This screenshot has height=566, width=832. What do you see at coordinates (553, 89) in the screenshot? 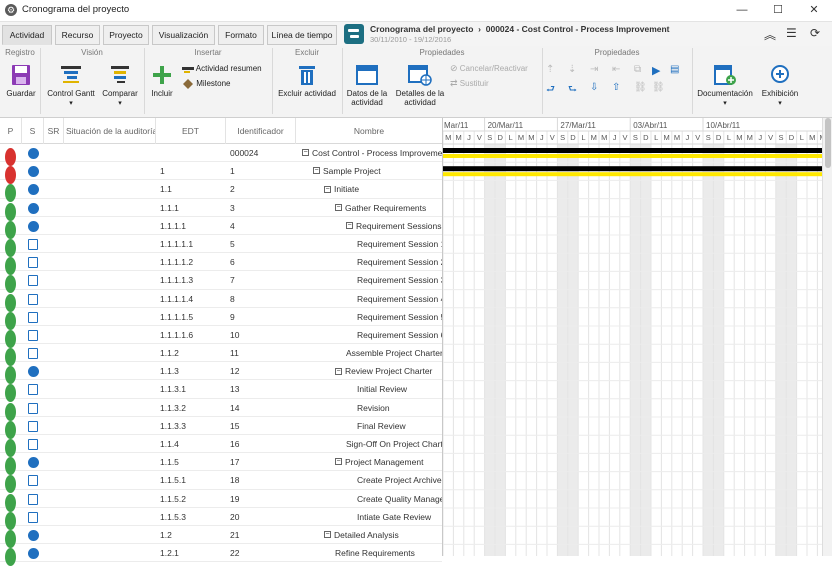
I see `link-left-icon: ⮐` at bounding box center [553, 89].